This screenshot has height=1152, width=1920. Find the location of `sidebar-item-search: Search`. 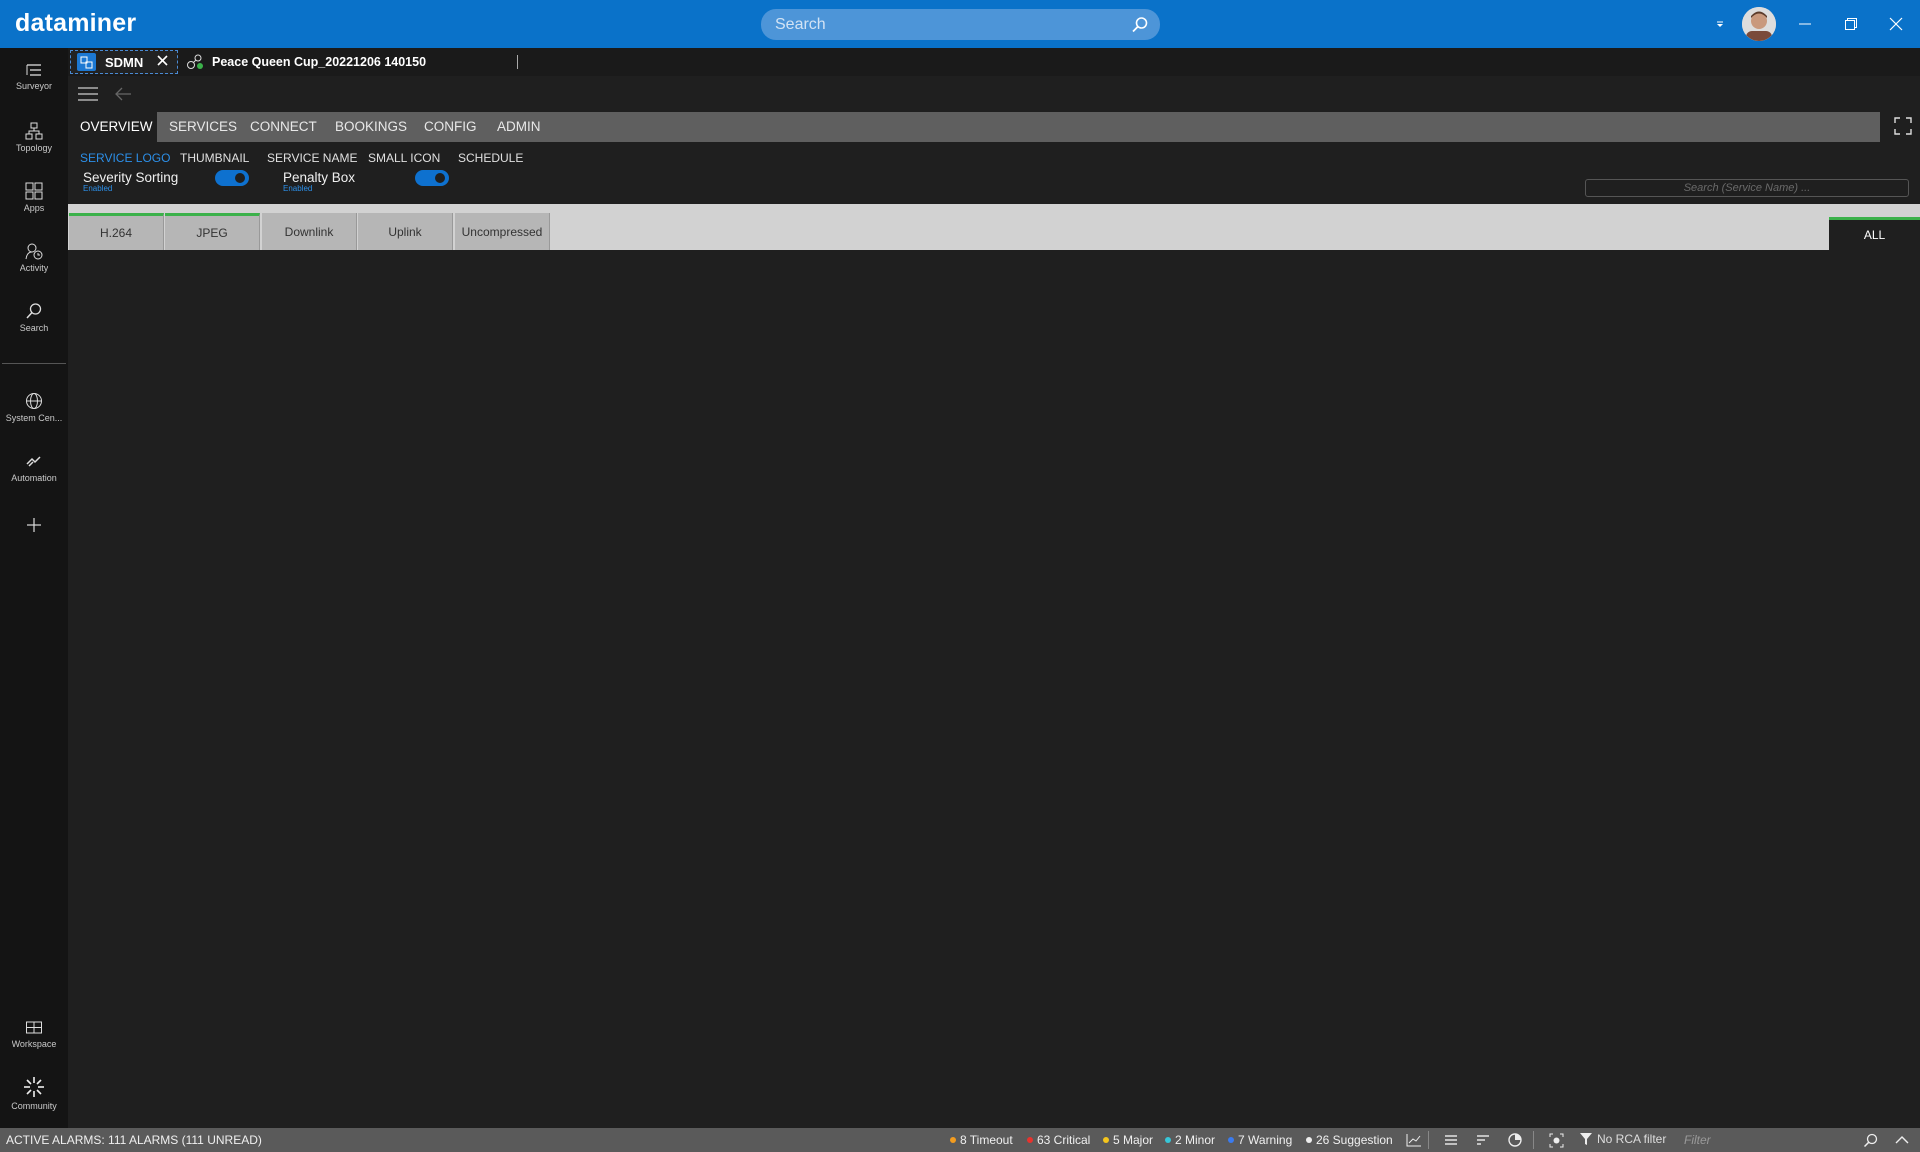

sidebar-item-search: Search is located at coordinates (34, 326).